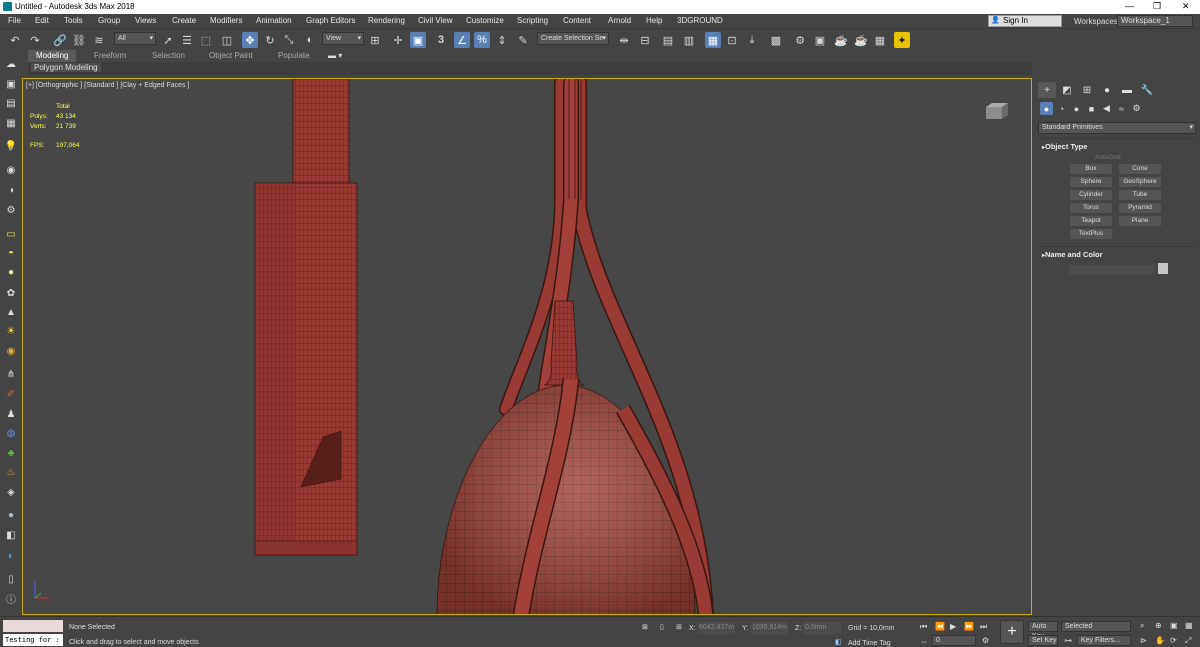  Describe the element at coordinates (231, 56) in the screenshot. I see `tab-object-paint: Object Paint` at that location.